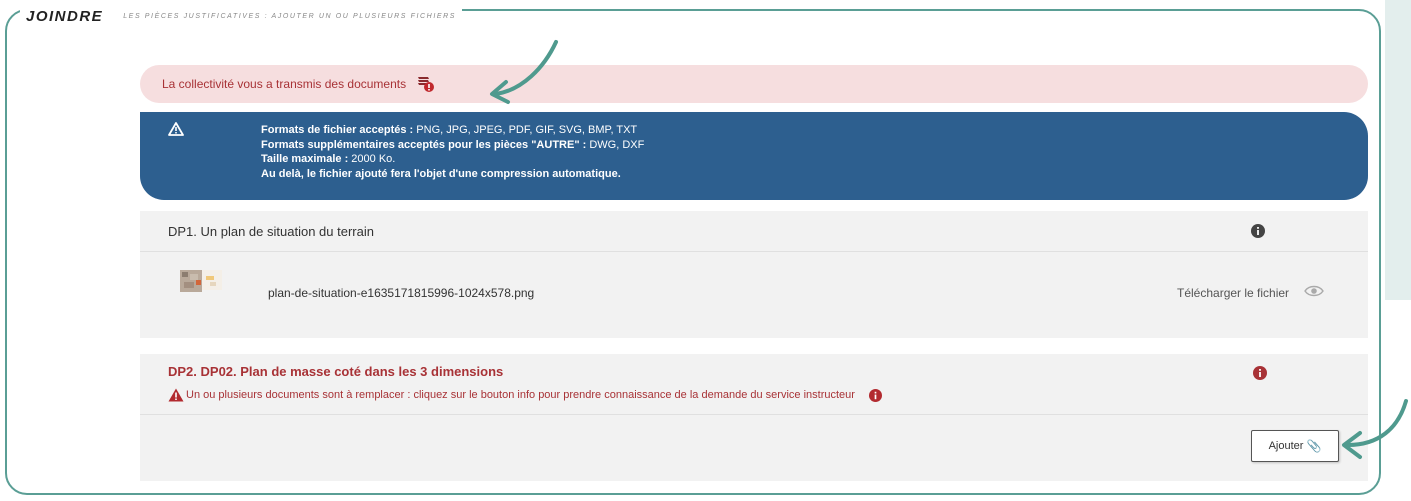  Describe the element at coordinates (271, 231) in the screenshot. I see `piece-title: DP1. Un plan de situation du terrain` at that location.